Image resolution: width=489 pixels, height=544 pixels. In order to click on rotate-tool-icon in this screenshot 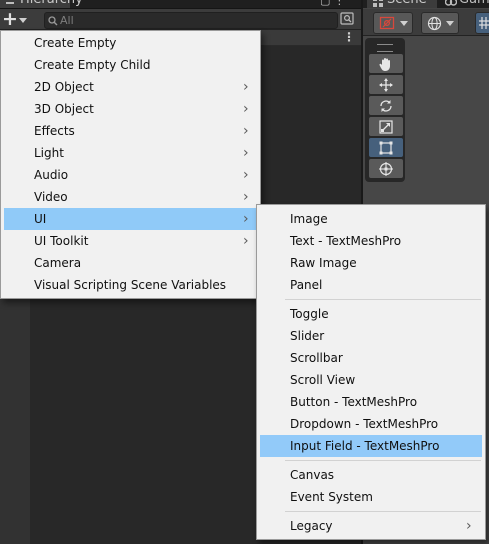, I will do `click(386, 105)`.